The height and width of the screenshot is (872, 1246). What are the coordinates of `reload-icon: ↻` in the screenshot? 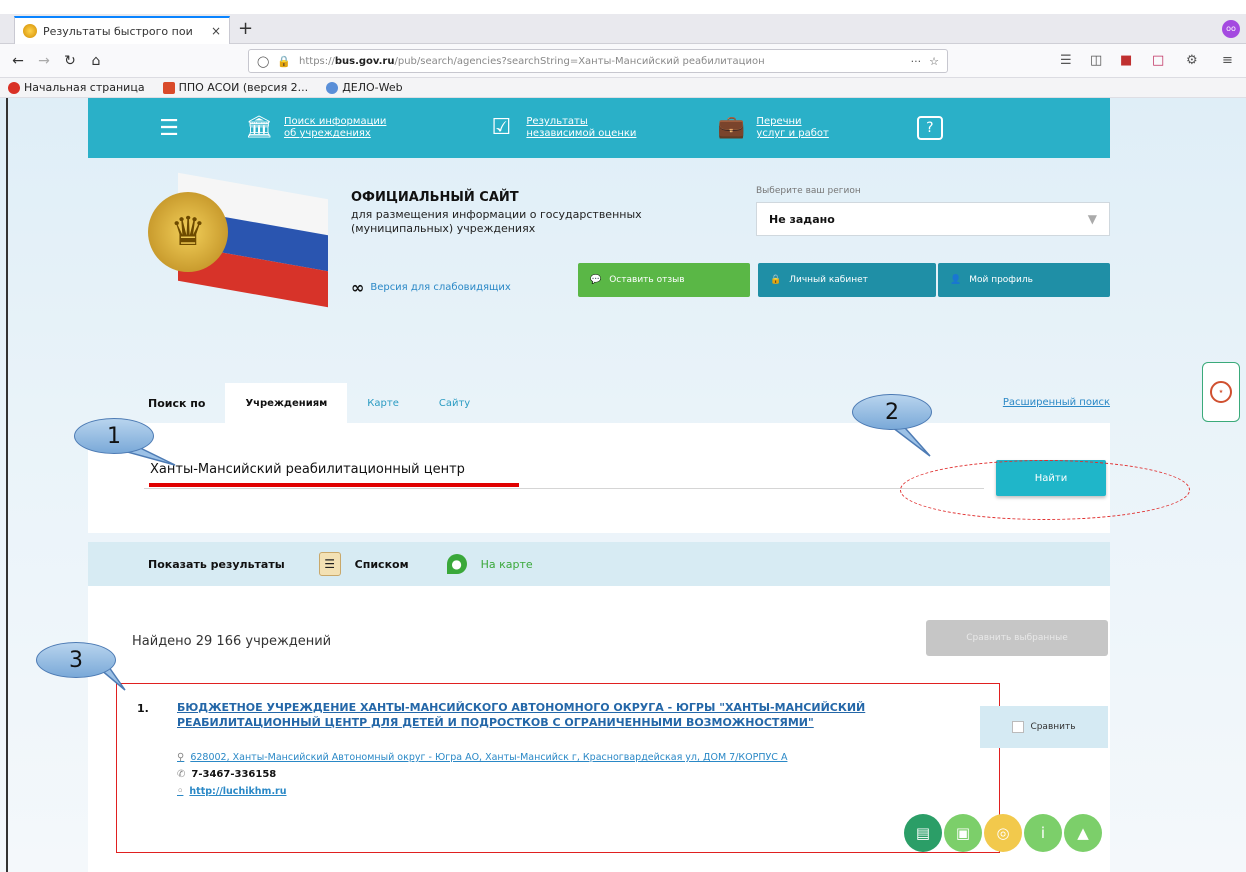 It's located at (70, 61).